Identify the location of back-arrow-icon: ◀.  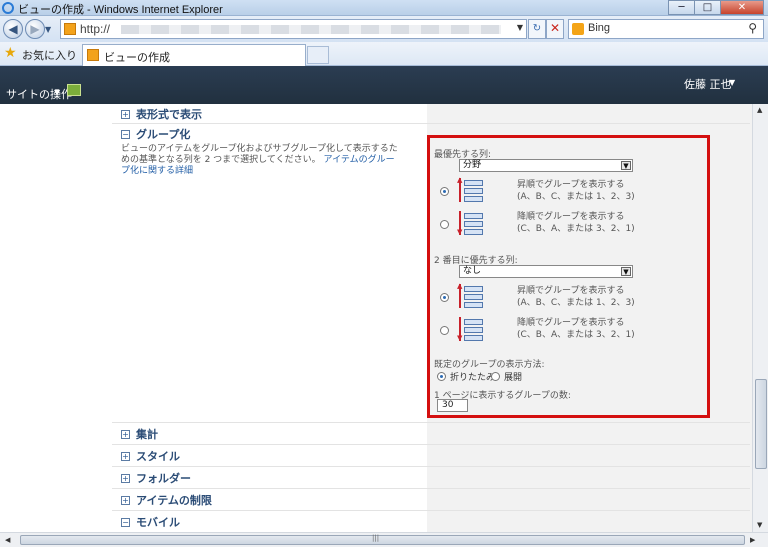
(13, 29).